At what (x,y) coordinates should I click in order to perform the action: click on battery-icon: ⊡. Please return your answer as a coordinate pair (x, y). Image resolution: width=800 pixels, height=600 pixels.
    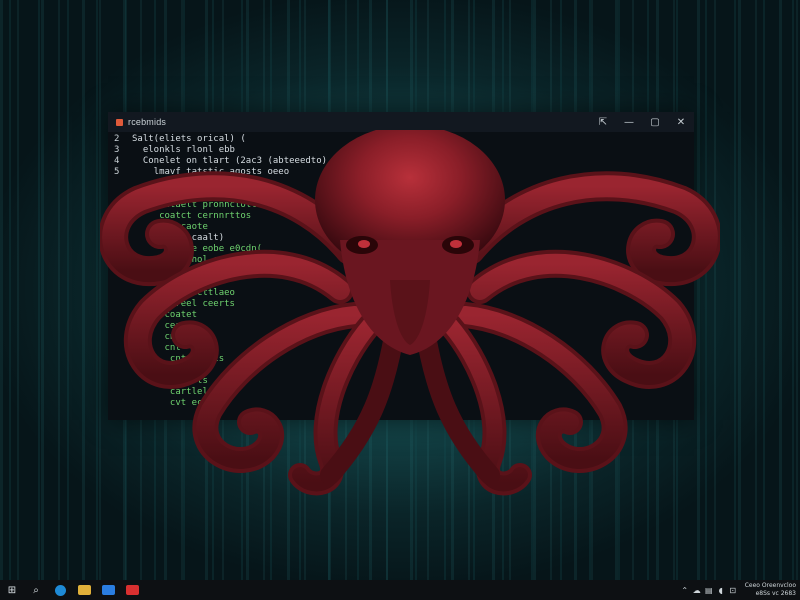
    Looking at the image, I should click on (733, 590).